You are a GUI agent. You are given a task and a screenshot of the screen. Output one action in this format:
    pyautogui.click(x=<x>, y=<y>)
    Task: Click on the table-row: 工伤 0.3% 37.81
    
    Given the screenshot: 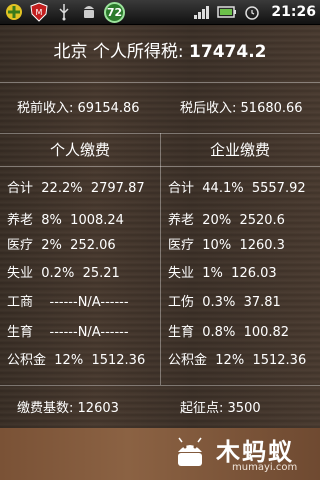 What is the action you would take?
    pyautogui.click(x=224, y=302)
    